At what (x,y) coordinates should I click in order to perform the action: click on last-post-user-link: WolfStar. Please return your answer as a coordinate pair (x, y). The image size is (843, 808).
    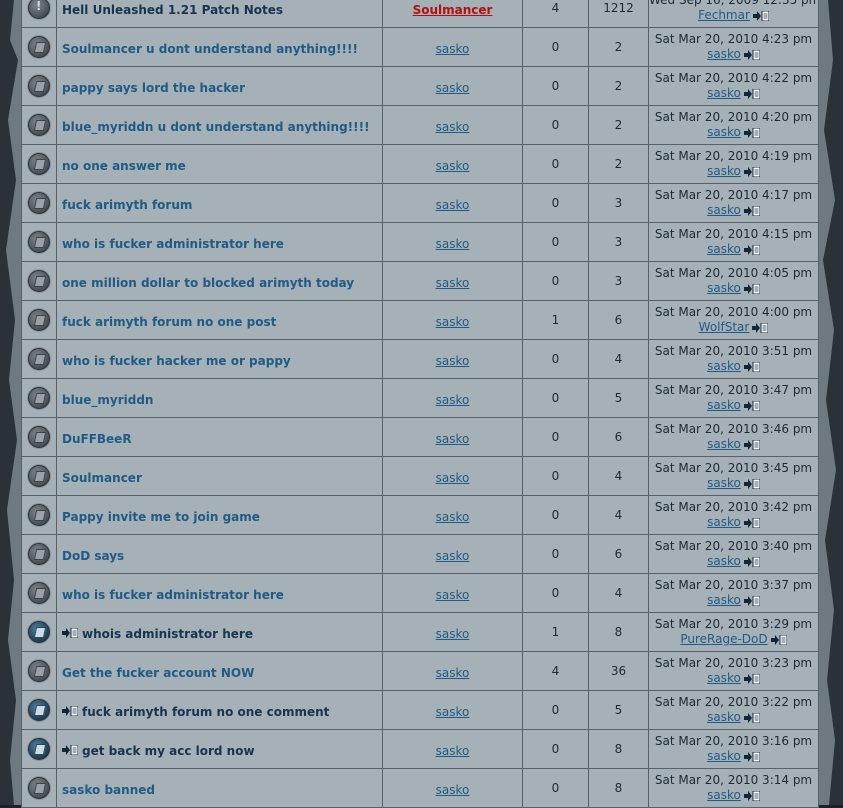
    Looking at the image, I should click on (724, 327).